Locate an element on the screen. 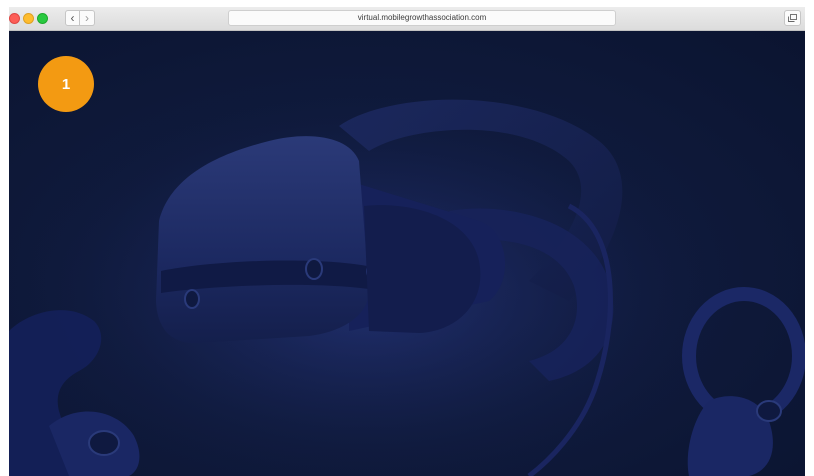  back-icon: ‹ is located at coordinates (72, 18).